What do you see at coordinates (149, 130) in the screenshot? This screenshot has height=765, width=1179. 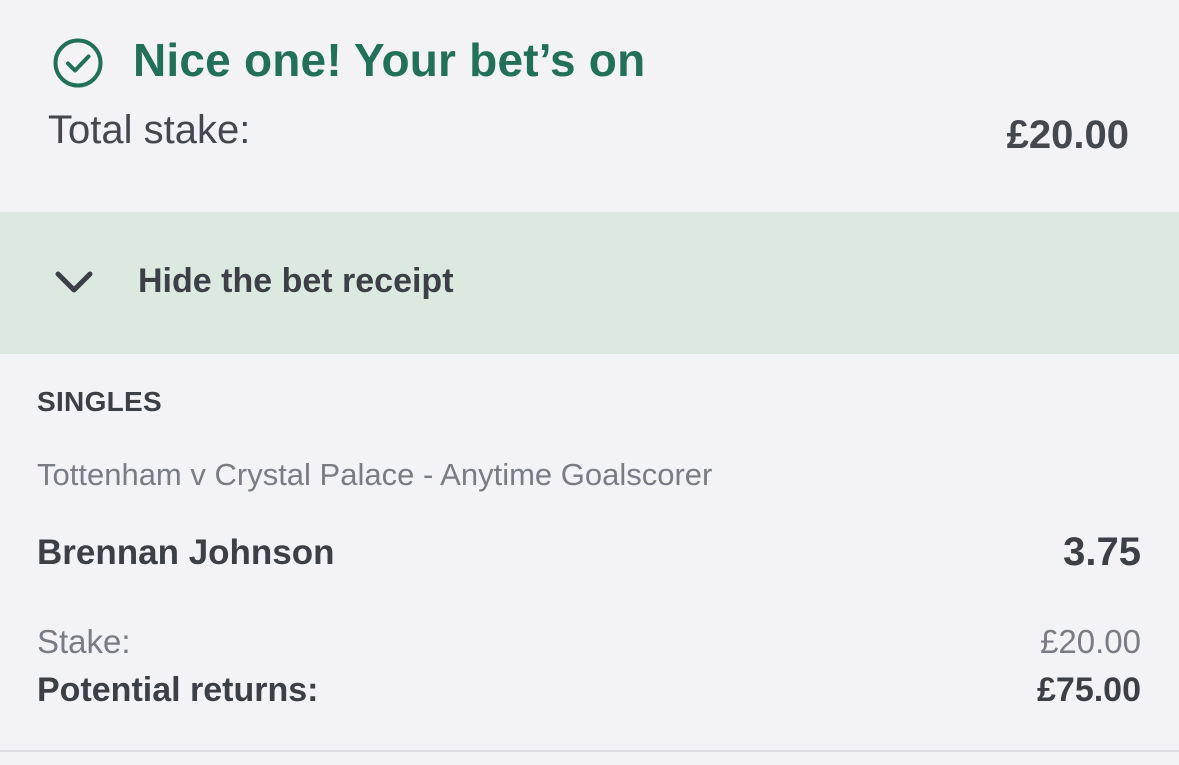 I see `total-stake-label: Total stake:` at bounding box center [149, 130].